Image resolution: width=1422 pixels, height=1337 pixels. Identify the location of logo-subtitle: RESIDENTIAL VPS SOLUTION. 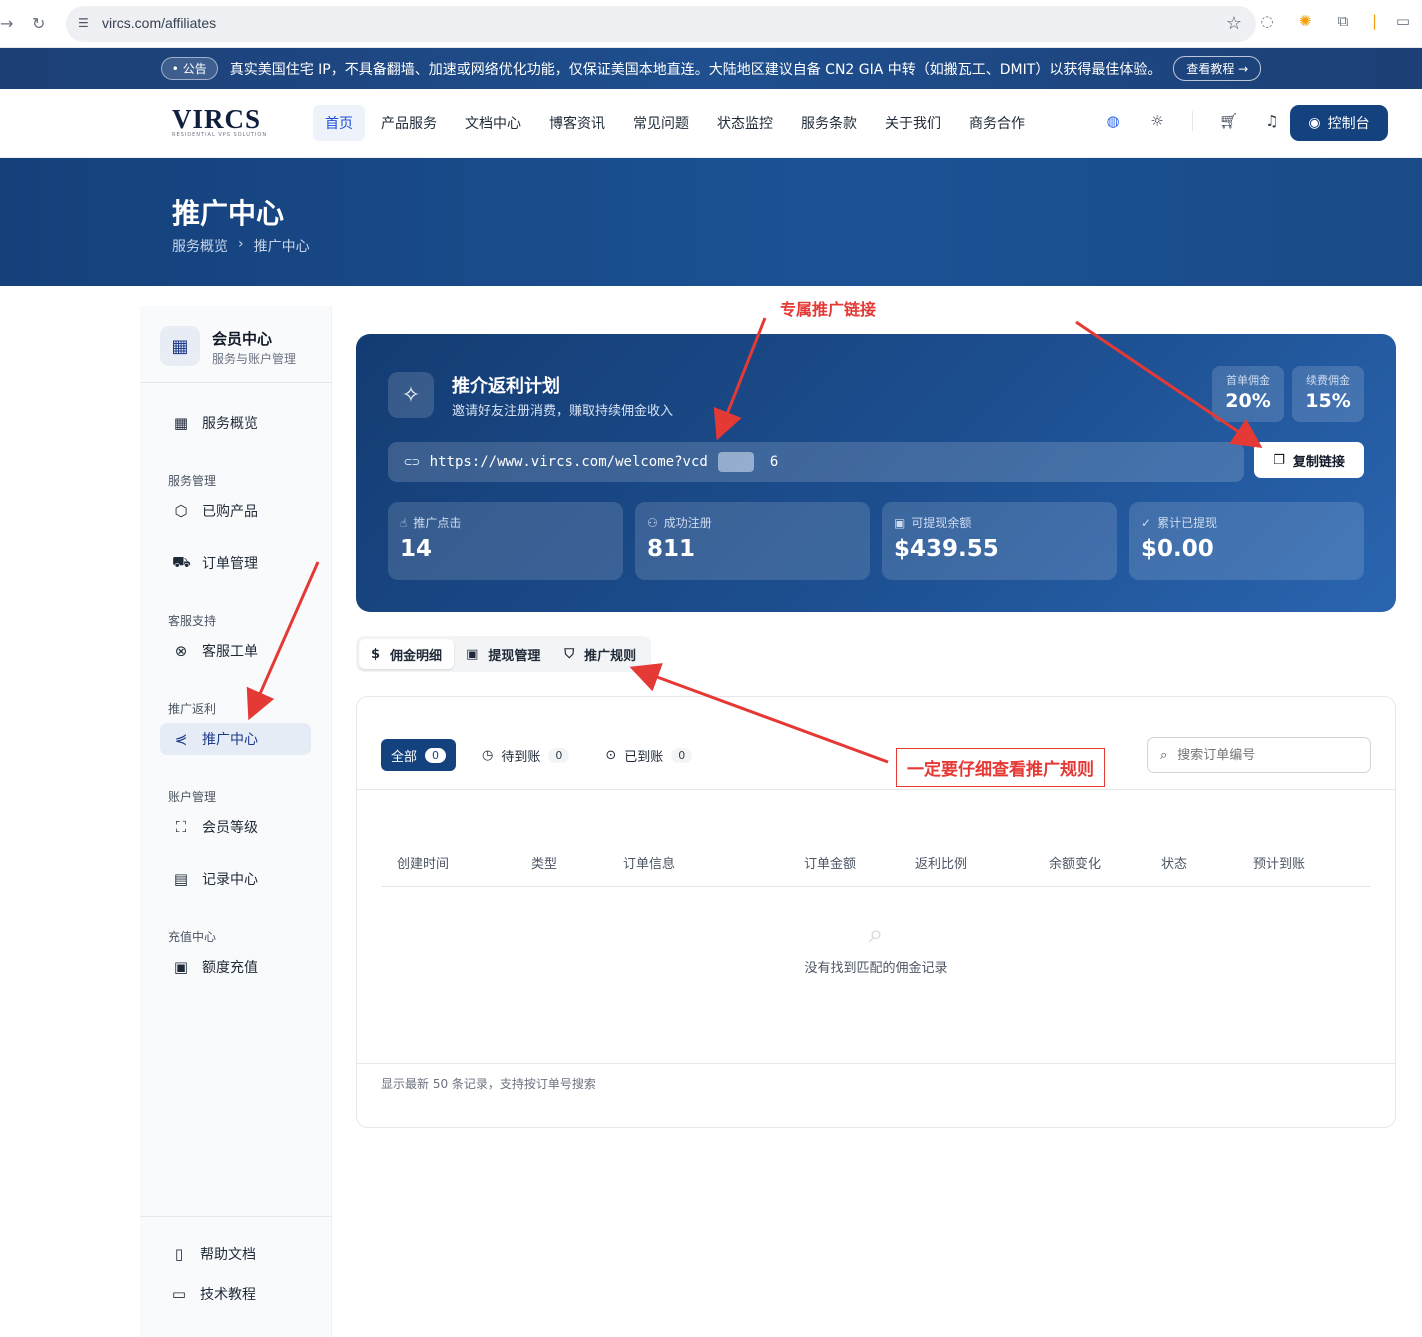
(220, 135).